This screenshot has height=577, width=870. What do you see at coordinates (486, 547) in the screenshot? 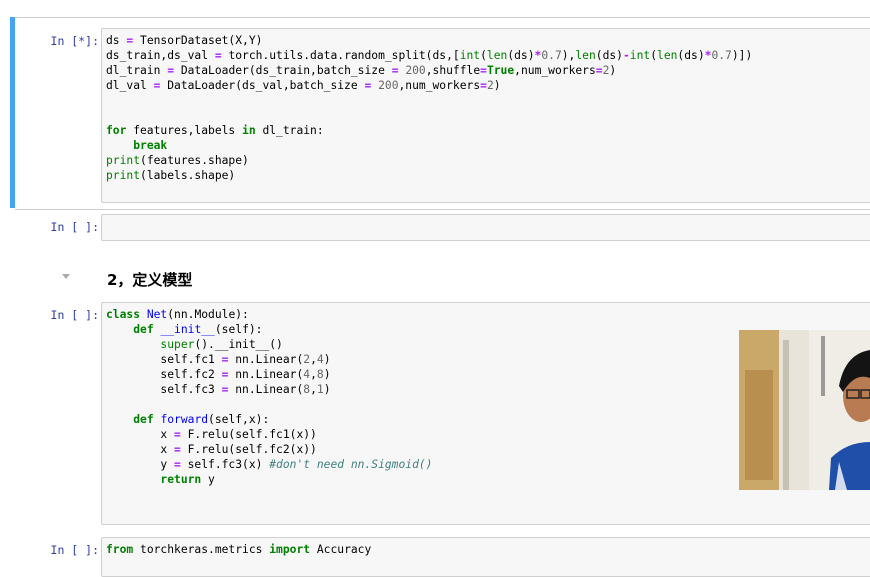
I see `cell-4-code: from torchkeras.metrics import Accuracy` at bounding box center [486, 547].